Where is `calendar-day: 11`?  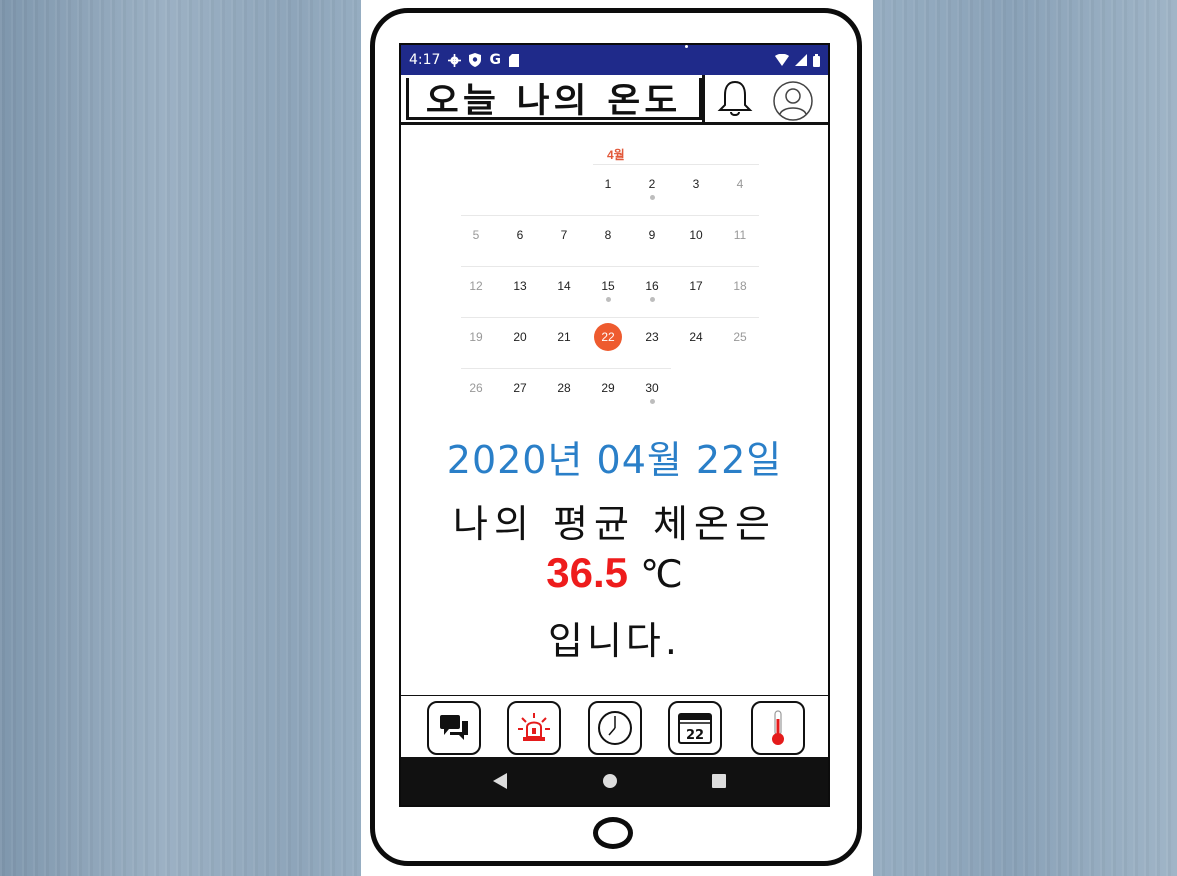 calendar-day: 11 is located at coordinates (740, 235).